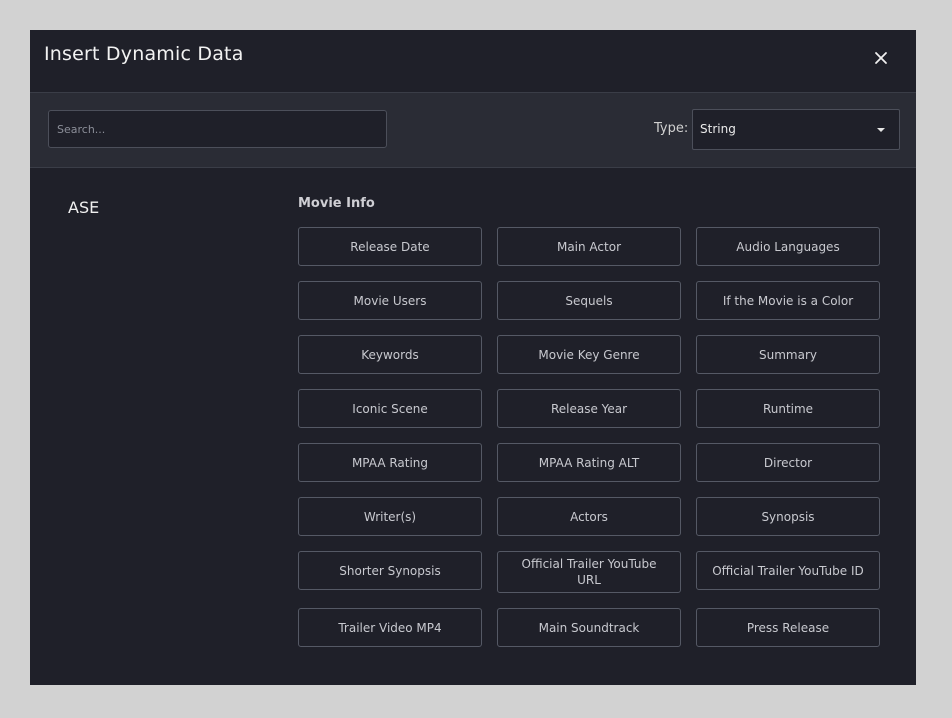 This screenshot has width=952, height=718. What do you see at coordinates (589, 300) in the screenshot?
I see `field-button: Sequels` at bounding box center [589, 300].